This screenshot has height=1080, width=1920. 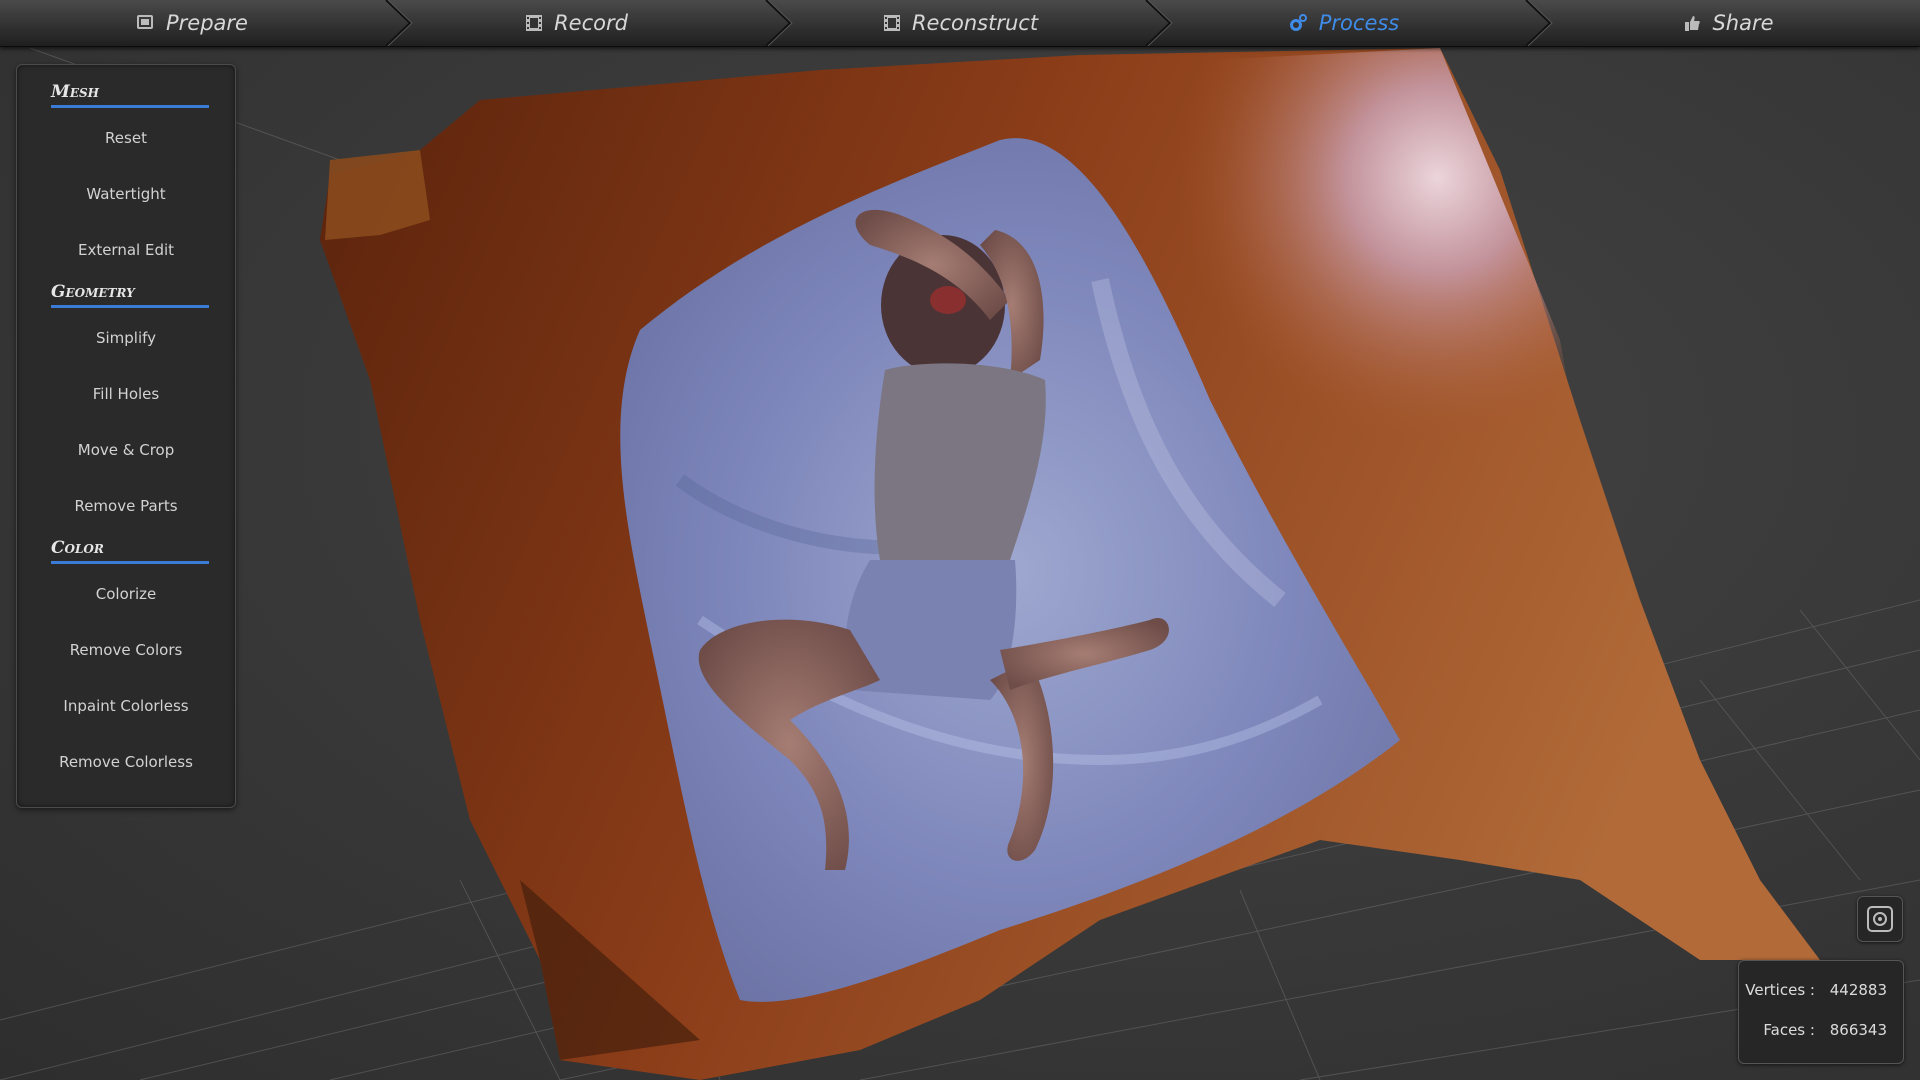 What do you see at coordinates (1789, 1030) in the screenshot?
I see `faces-label: Faces :` at bounding box center [1789, 1030].